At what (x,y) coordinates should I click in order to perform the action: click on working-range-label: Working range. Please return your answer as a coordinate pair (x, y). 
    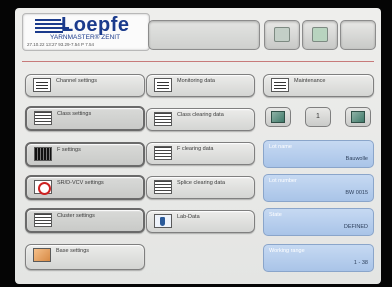
    Looking at the image, I should click on (287, 251).